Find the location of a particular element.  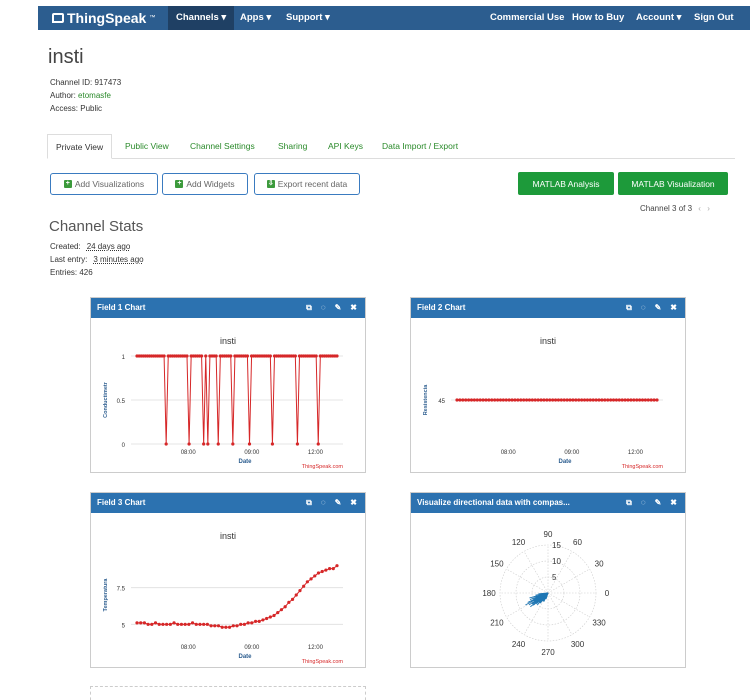

matlab-visualization-button: MATLAB Visualization is located at coordinates (673, 183).